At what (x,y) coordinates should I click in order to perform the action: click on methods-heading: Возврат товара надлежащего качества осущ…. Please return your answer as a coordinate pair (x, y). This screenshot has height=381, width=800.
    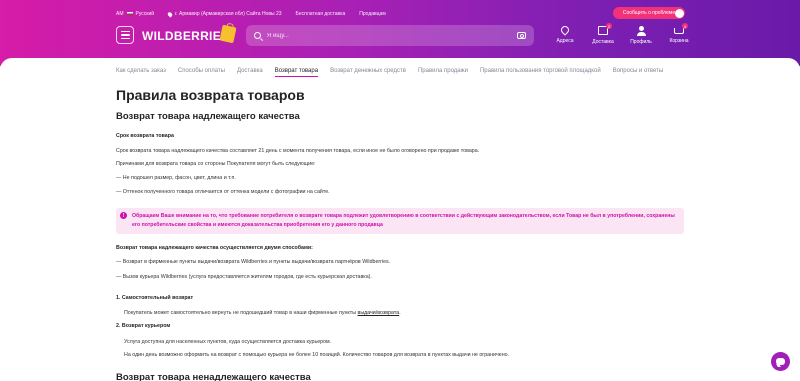
    Looking at the image, I should click on (214, 248).